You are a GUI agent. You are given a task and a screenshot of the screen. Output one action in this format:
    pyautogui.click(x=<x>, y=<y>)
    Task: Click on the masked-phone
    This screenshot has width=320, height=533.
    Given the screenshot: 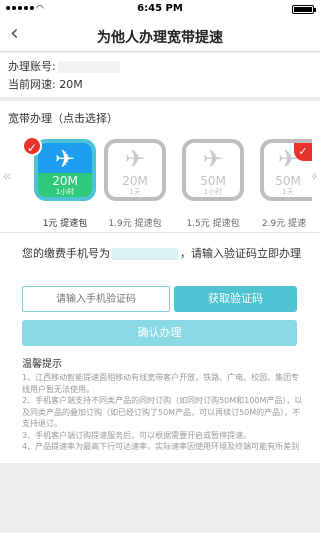 What is the action you would take?
    pyautogui.click(x=145, y=254)
    